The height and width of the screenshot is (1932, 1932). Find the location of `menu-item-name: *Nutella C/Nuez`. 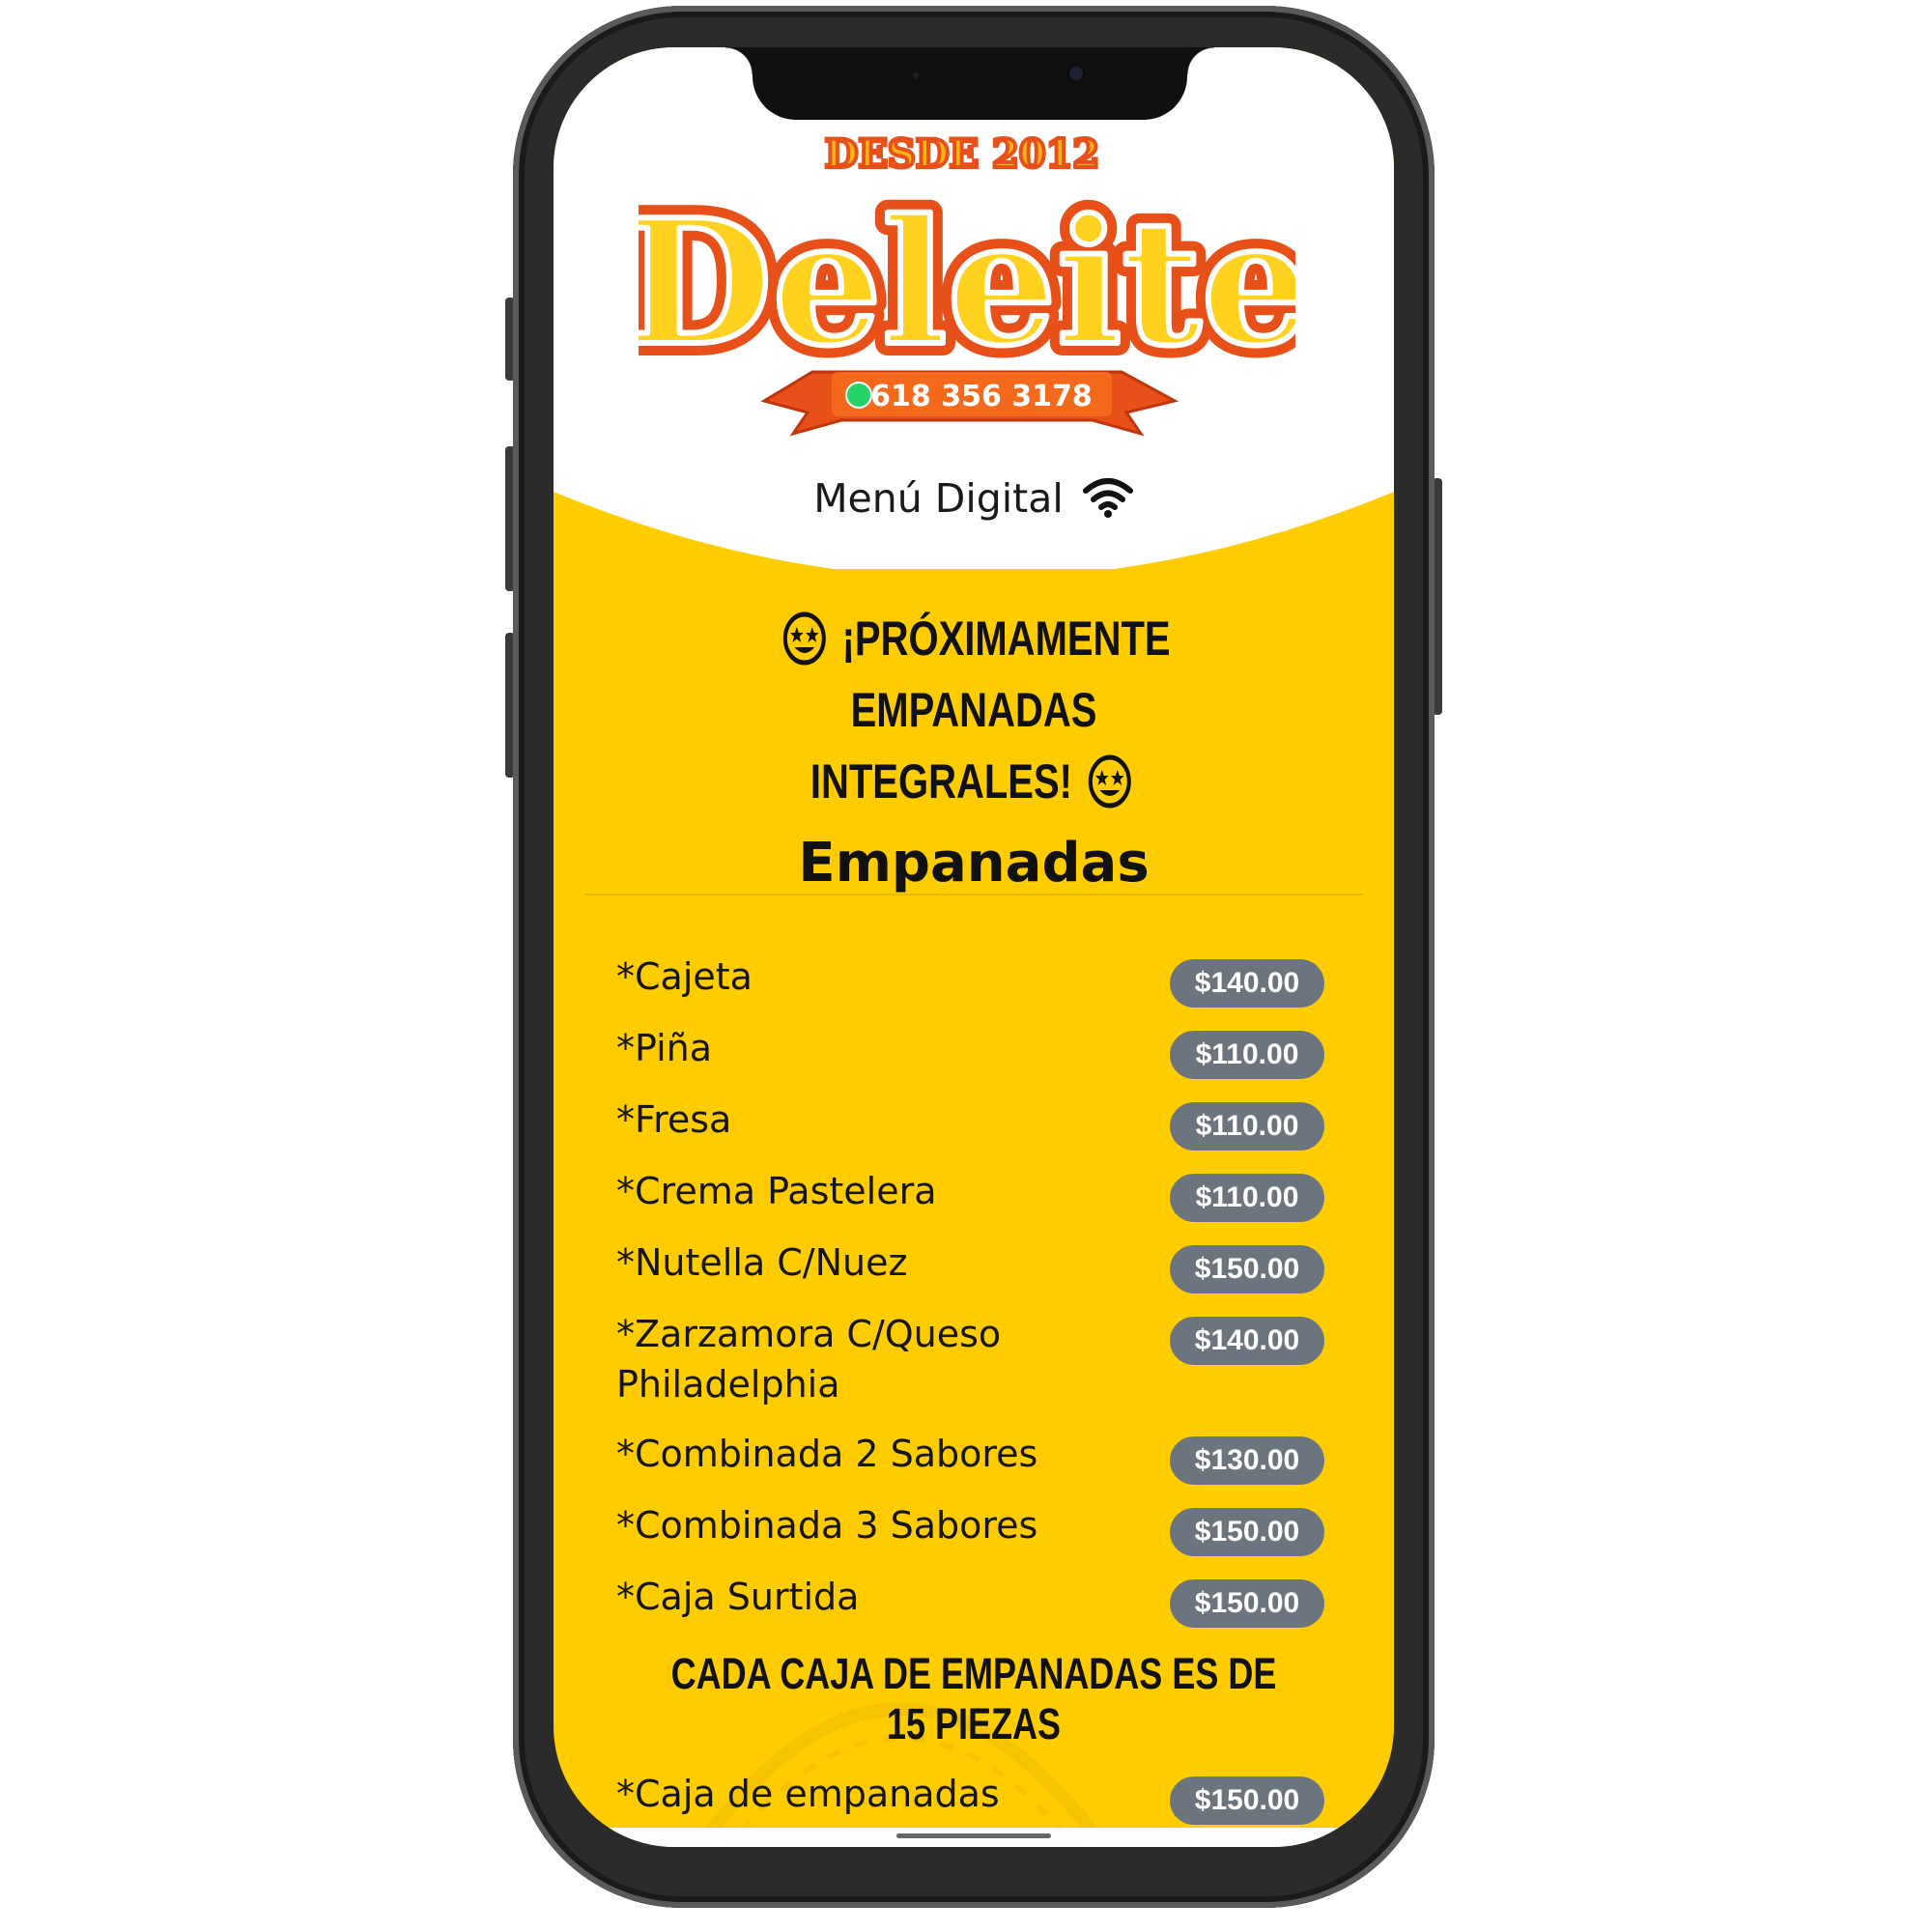

menu-item-name: *Nutella C/Nuez is located at coordinates (762, 1262).